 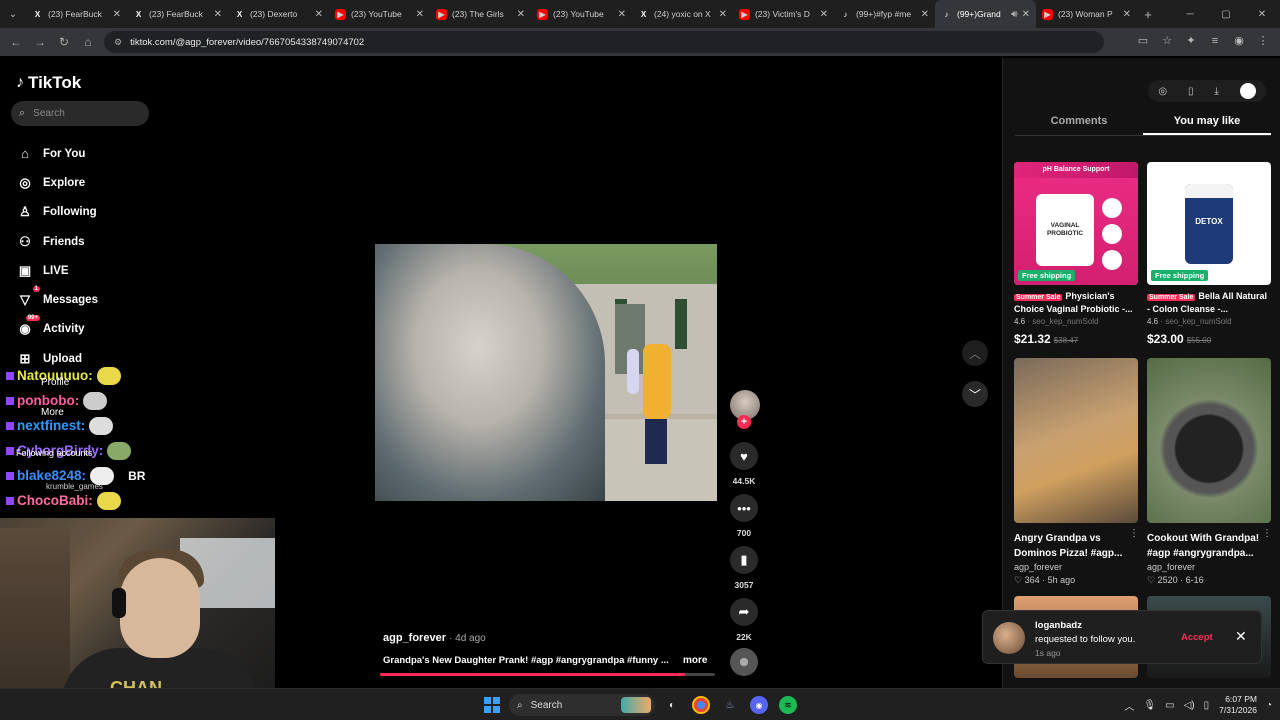 I want to click on notification-bell-icon: ◔, so click(x=1269, y=705).